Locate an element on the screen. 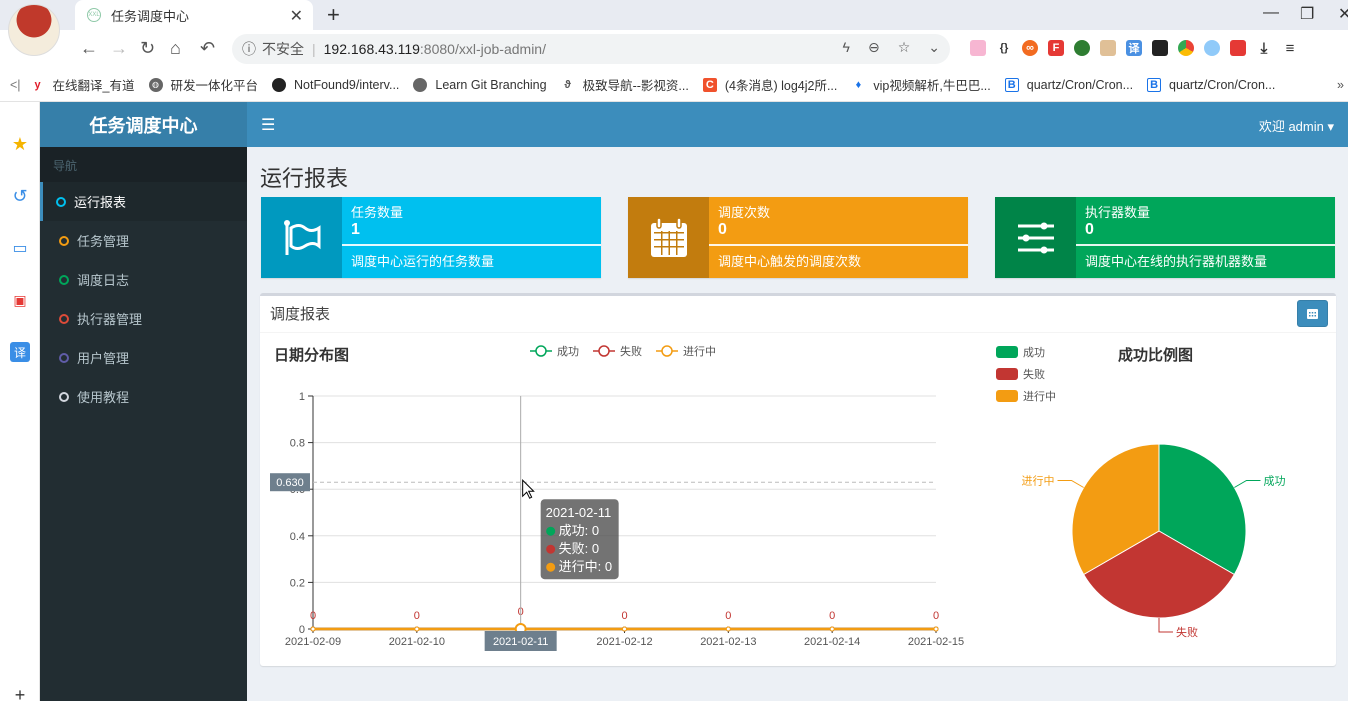 The image size is (1348, 706). tabs-icon: ▭ is located at coordinates (20, 248).